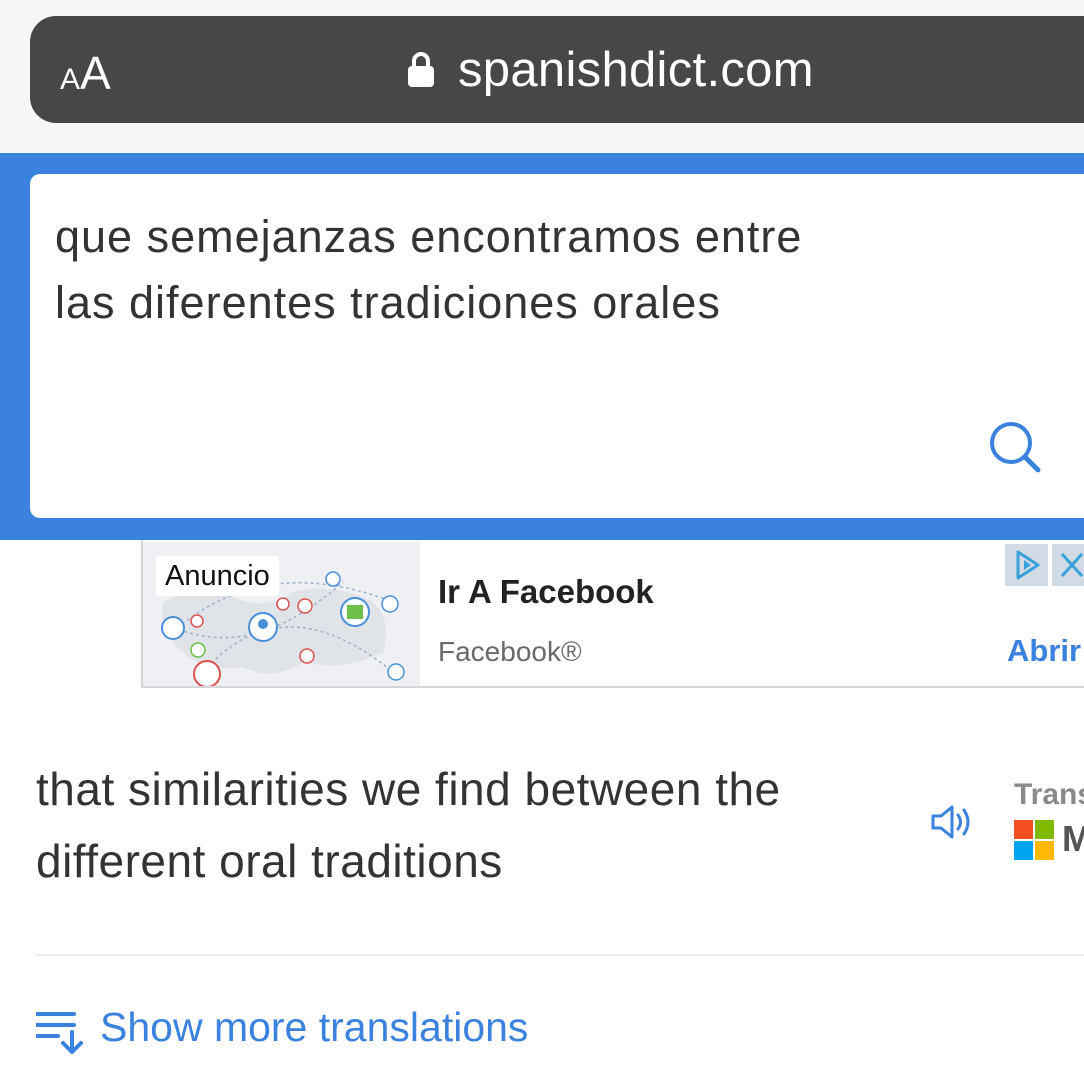  Describe the element at coordinates (95, 73) in the screenshot. I see `text-size-large-glyph: A` at that location.